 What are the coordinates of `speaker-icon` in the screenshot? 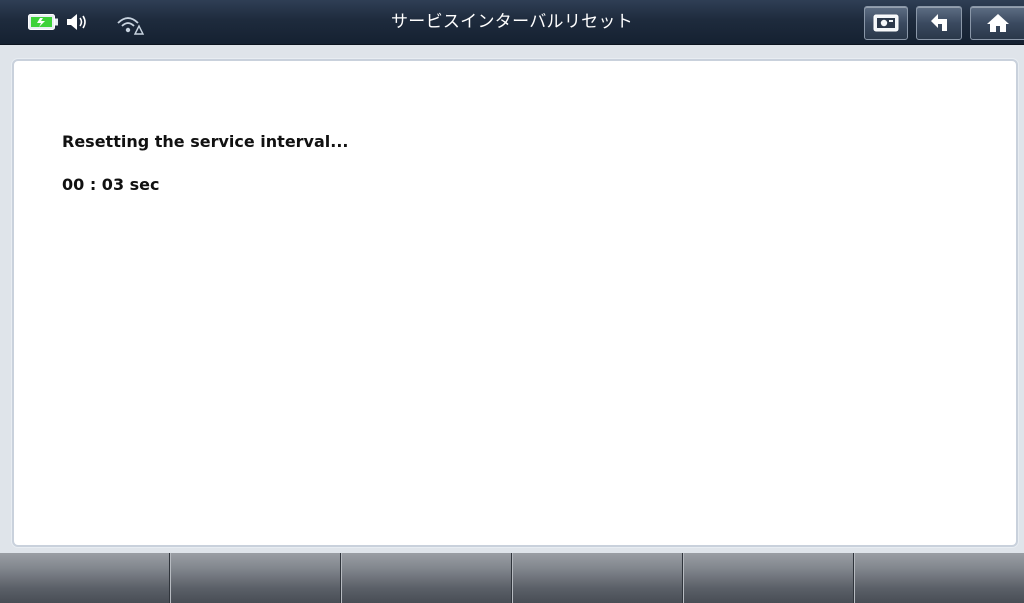 It's located at (76, 22).